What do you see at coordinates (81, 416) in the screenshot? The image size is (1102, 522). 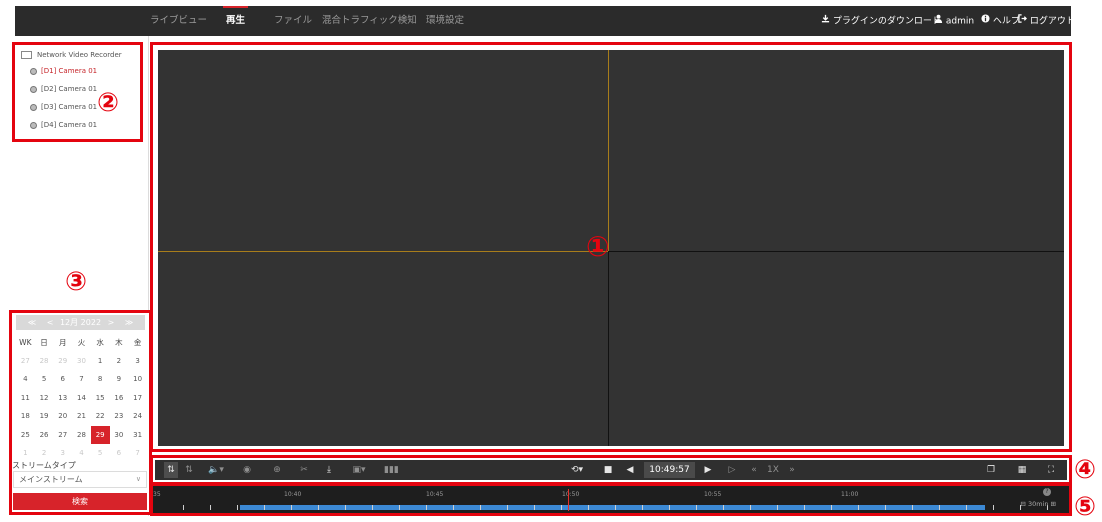 I see `calendar-day: 21` at bounding box center [81, 416].